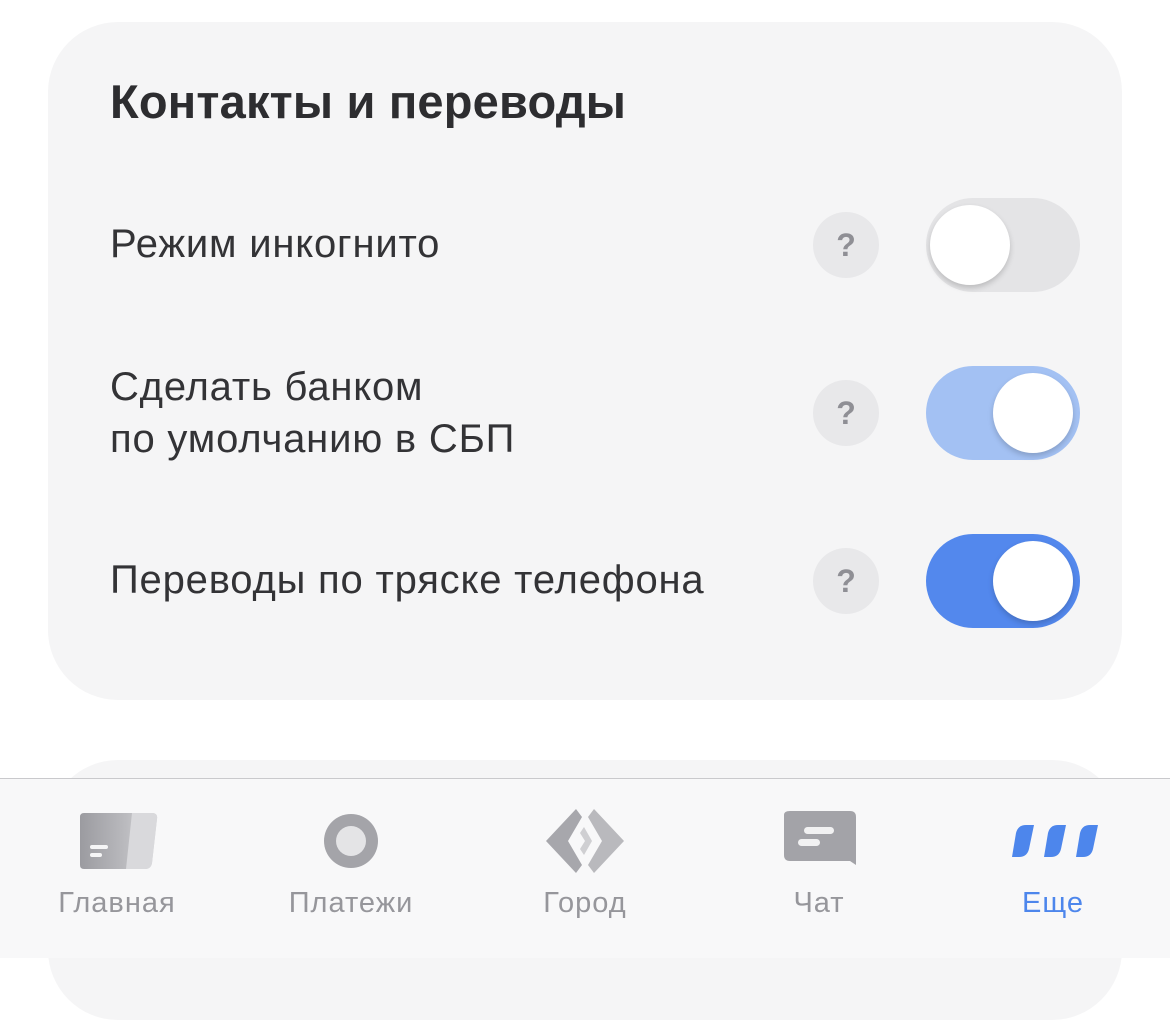 The image size is (1170, 1020). What do you see at coordinates (119, 841) in the screenshot?
I see `card-icon` at bounding box center [119, 841].